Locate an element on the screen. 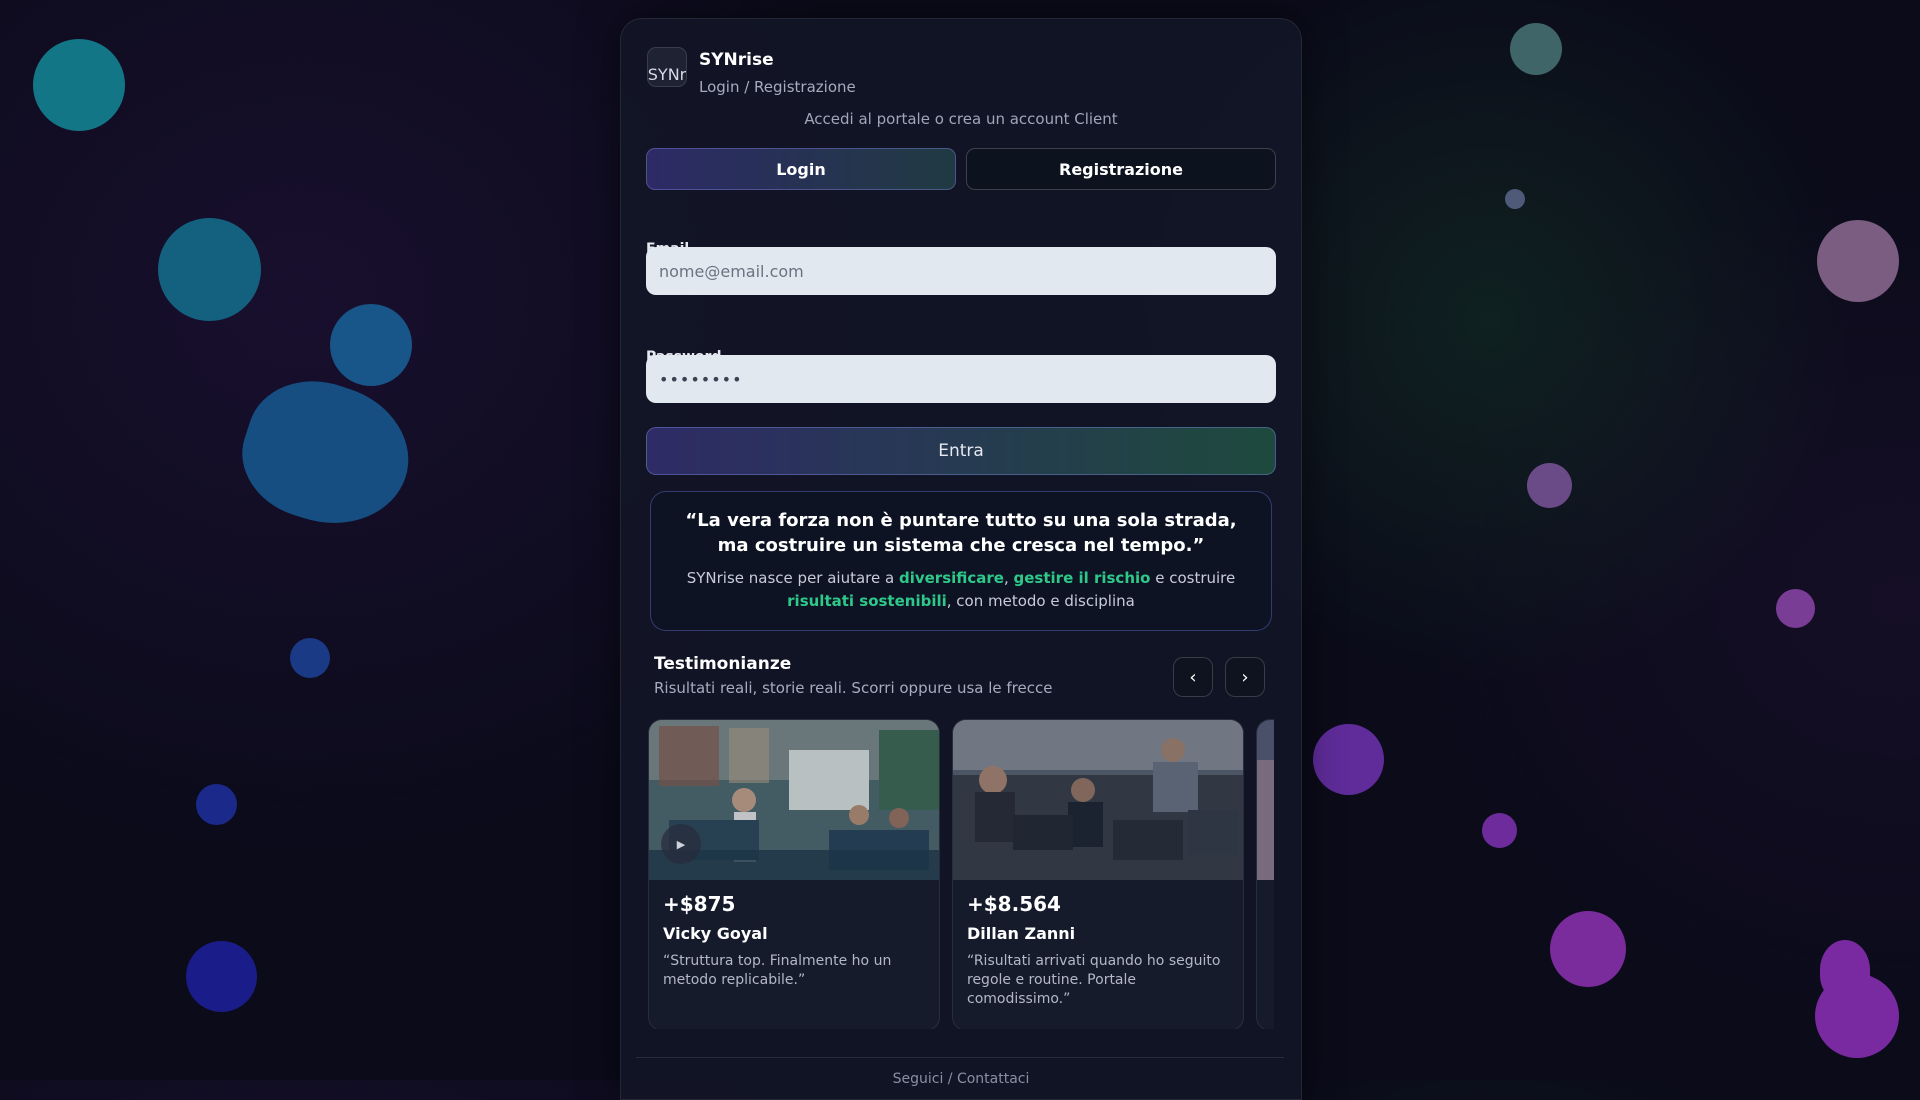 The width and height of the screenshot is (1920, 1100). testimonial-card-partial is located at coordinates (1265, 874).